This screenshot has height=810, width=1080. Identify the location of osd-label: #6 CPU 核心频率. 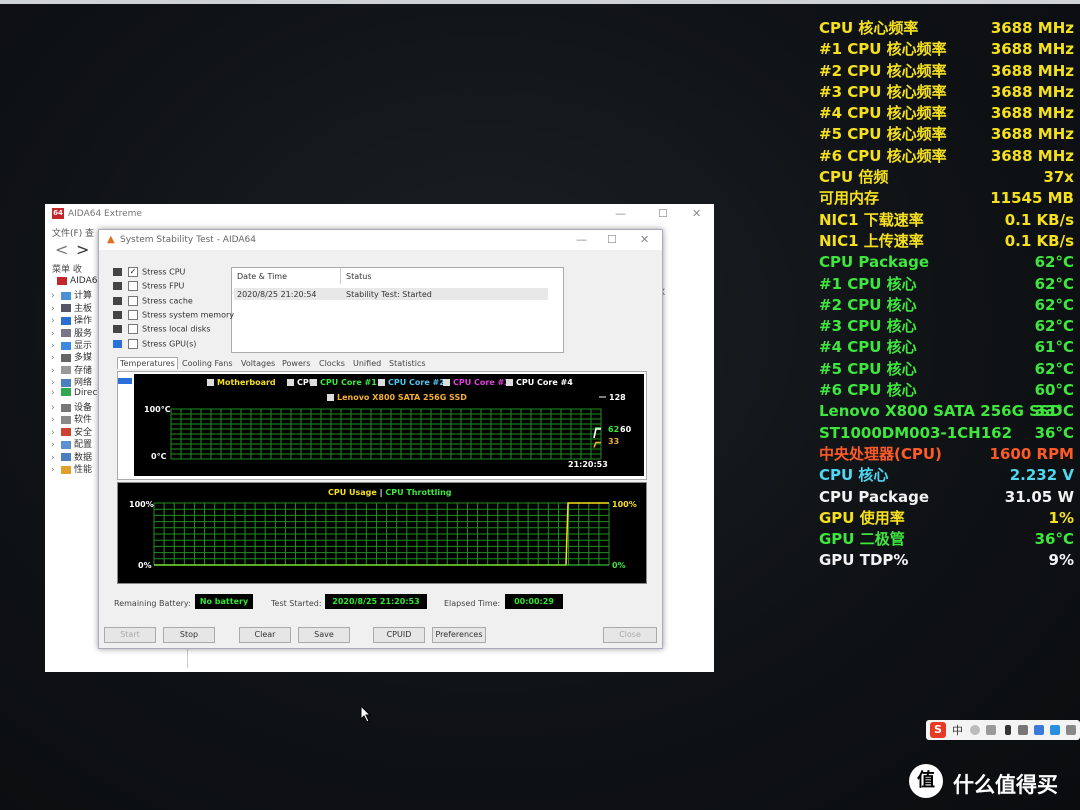
(883, 155).